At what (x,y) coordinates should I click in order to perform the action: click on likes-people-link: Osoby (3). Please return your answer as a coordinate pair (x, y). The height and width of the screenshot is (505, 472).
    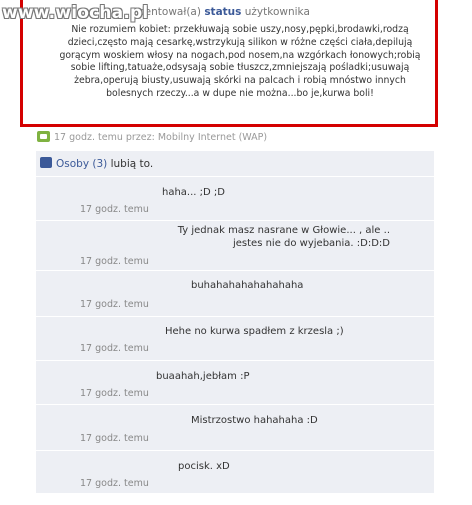
    Looking at the image, I should click on (81, 164).